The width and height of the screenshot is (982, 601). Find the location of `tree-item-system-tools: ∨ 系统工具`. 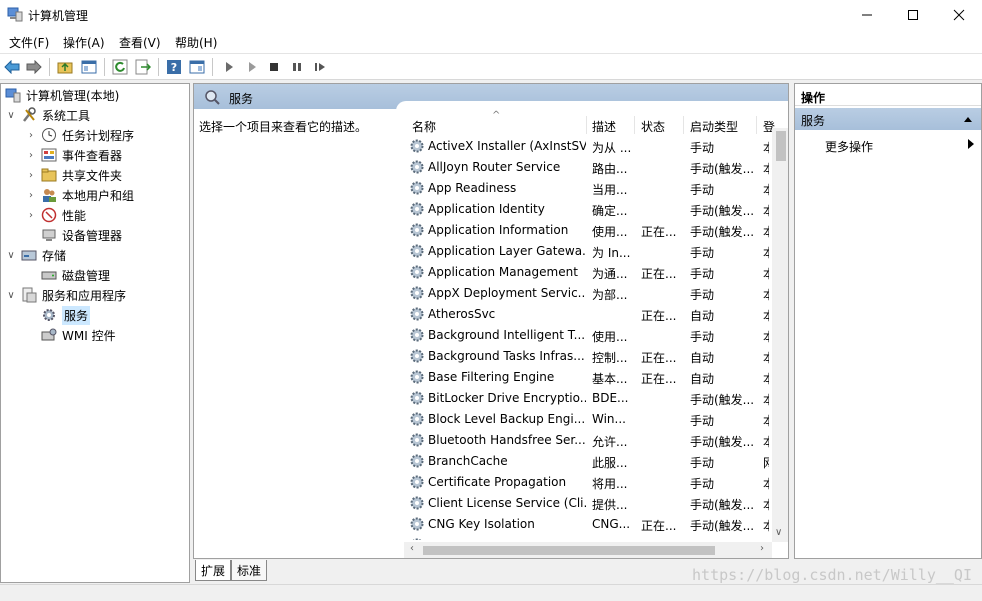

tree-item-system-tools: ∨ 系统工具 is located at coordinates (47, 115).